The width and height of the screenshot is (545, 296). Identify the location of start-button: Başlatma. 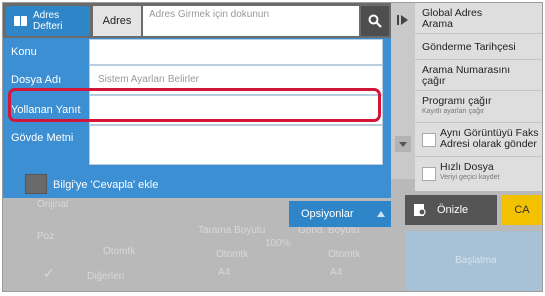
(473, 261).